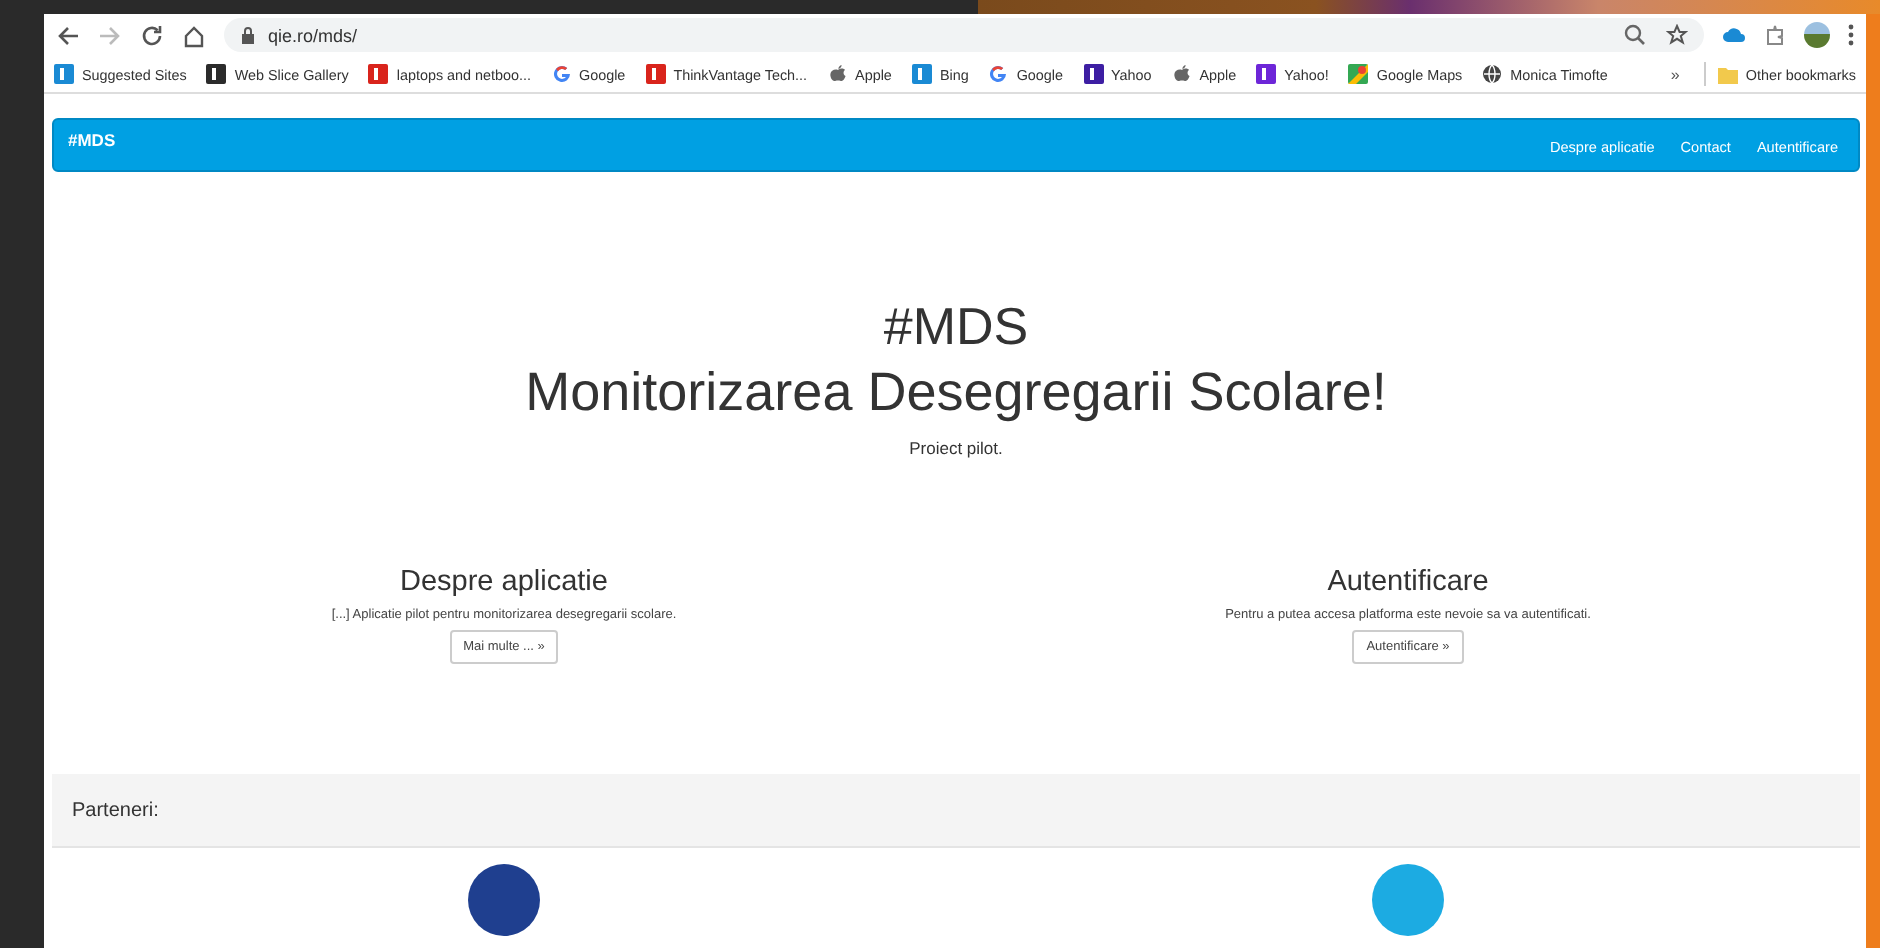 The height and width of the screenshot is (948, 1880). I want to click on cloud-icon, so click(1734, 35).